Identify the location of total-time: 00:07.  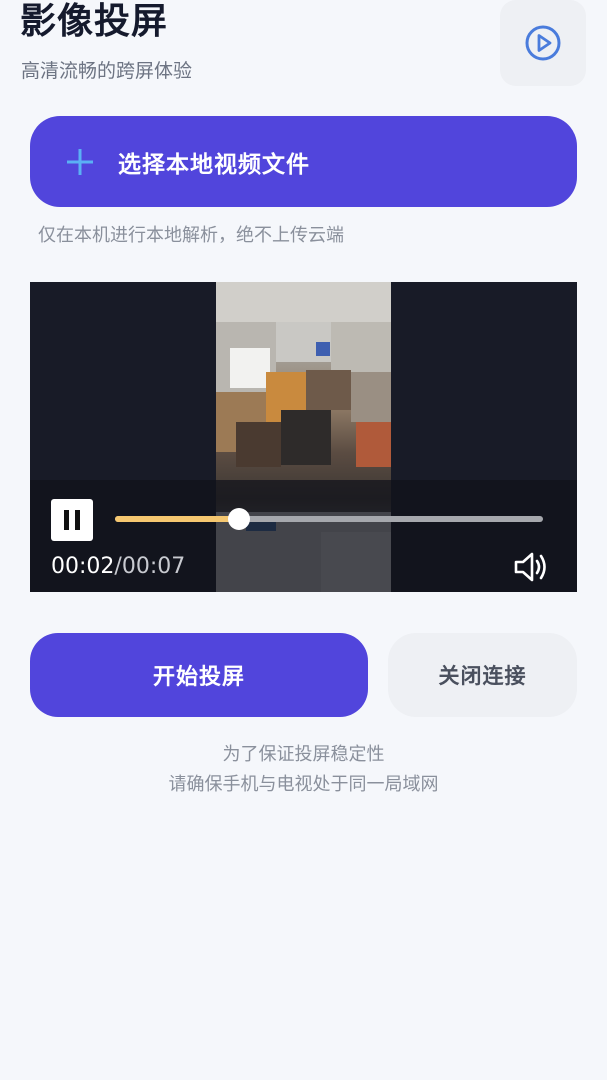
(153, 566).